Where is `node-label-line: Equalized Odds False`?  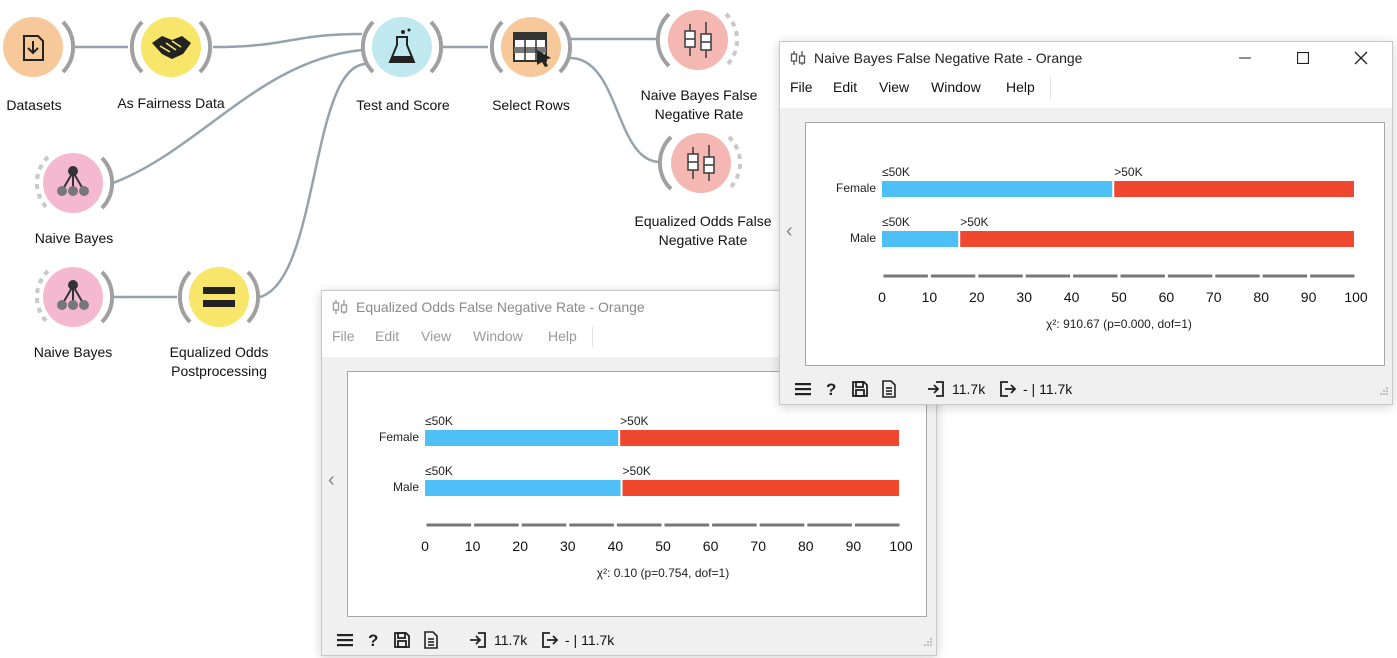
node-label-line: Equalized Odds False is located at coordinates (703, 221).